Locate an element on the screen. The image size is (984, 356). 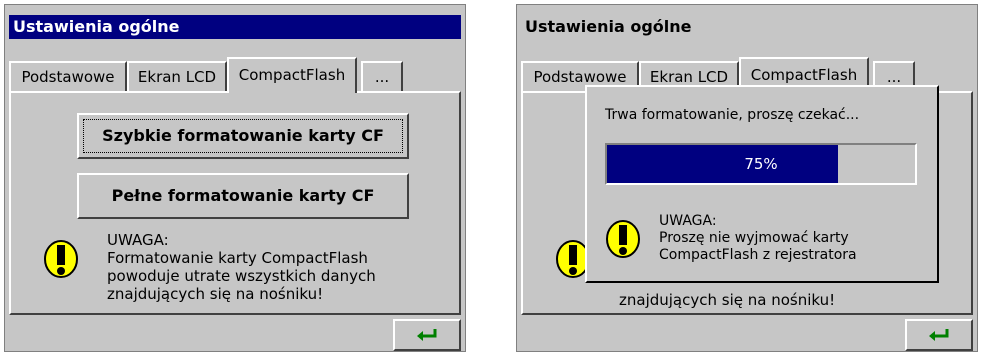
warning-line: powoduje utrate wszystkich danych is located at coordinates (241, 276).